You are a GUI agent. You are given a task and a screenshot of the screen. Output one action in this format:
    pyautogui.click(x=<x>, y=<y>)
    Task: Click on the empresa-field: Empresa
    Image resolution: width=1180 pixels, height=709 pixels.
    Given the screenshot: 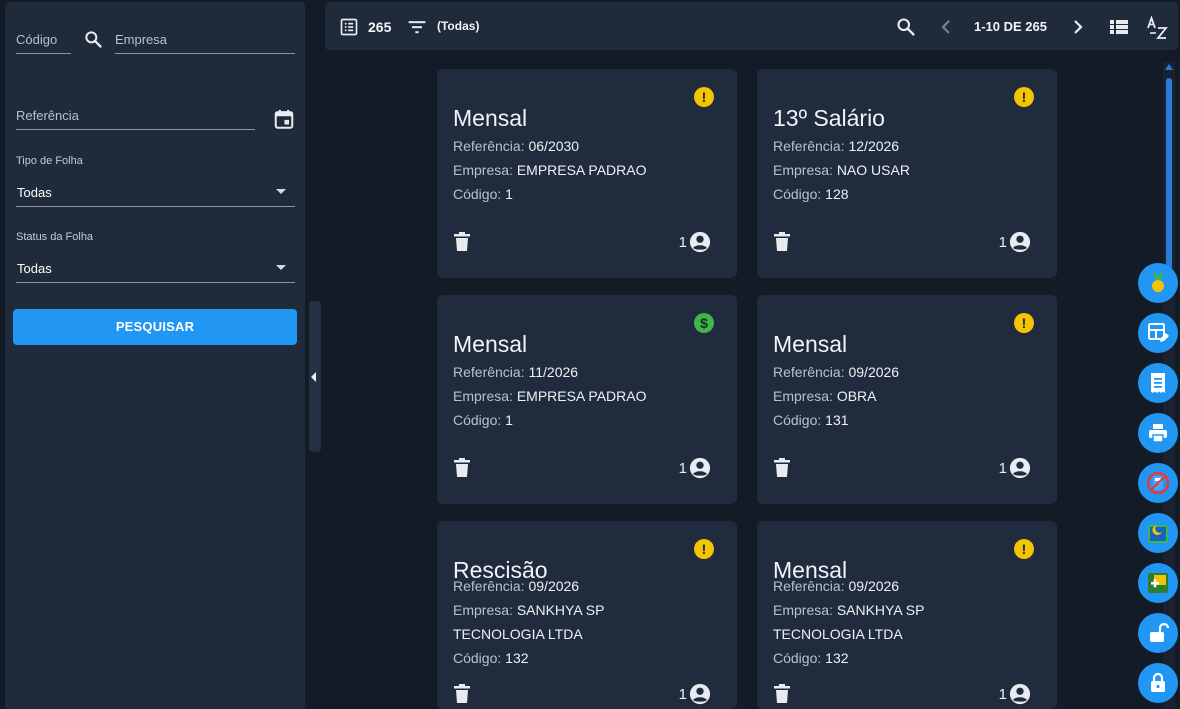 What is the action you would take?
    pyautogui.click(x=205, y=38)
    